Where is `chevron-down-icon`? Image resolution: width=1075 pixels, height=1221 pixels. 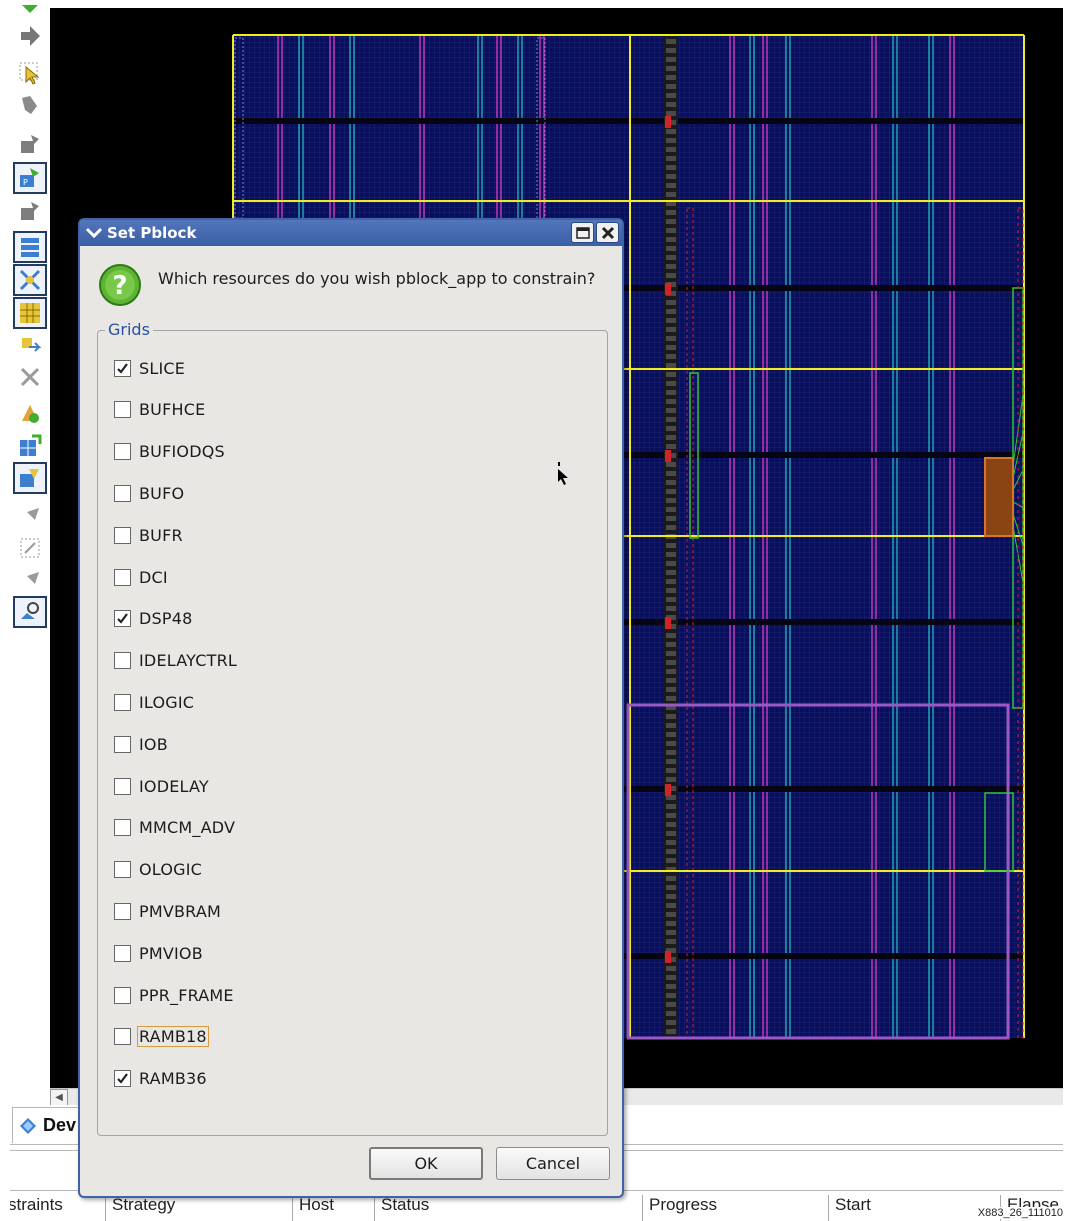 chevron-down-icon is located at coordinates (94, 233).